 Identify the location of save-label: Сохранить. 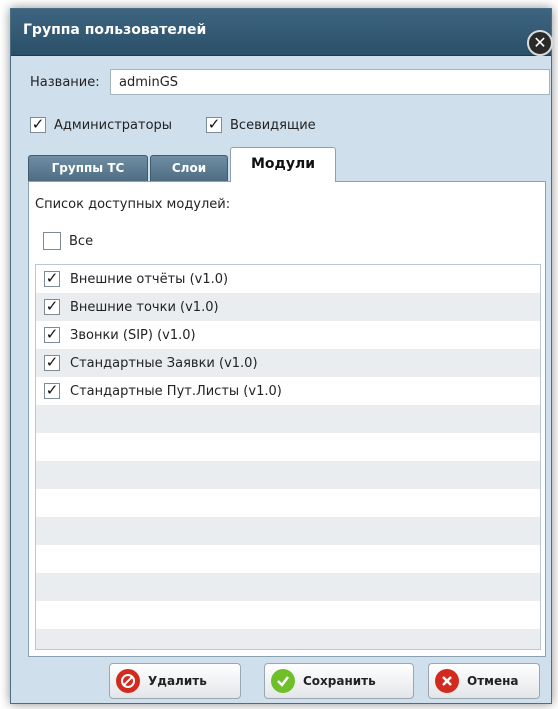
(339, 681).